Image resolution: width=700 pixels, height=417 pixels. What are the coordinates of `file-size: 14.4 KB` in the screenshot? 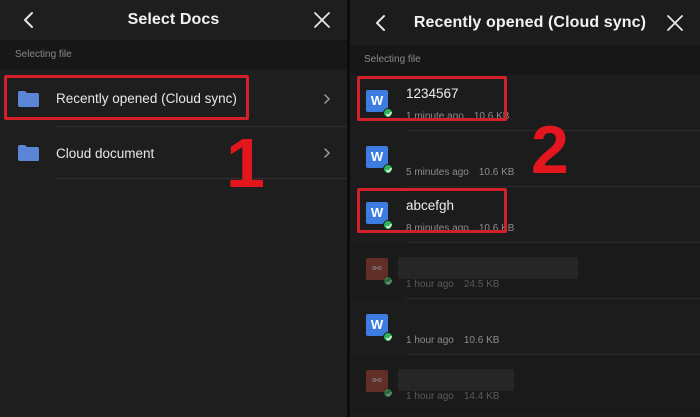 It's located at (481, 396).